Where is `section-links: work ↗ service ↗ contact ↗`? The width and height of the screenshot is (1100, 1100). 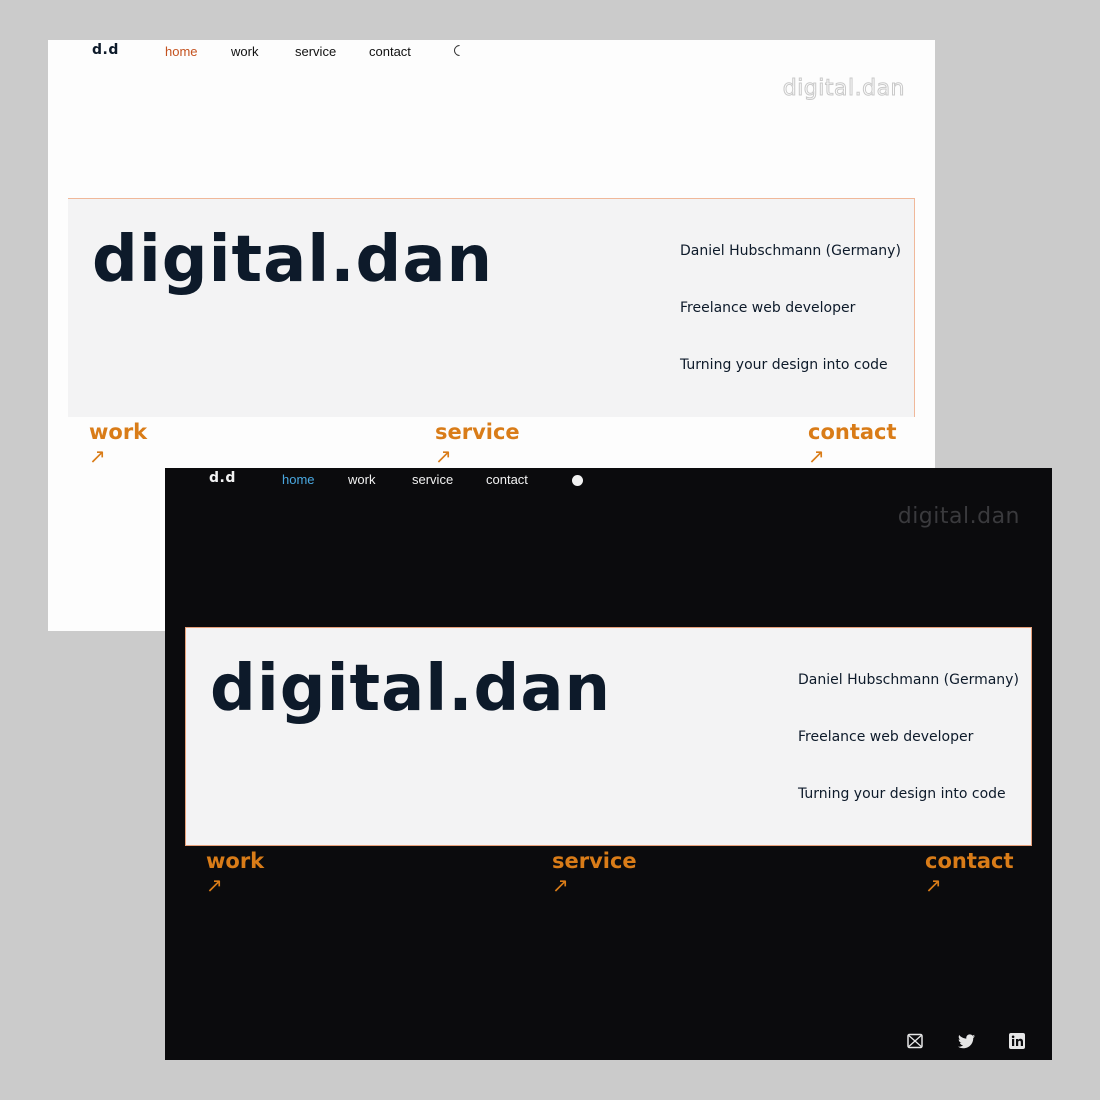
section-links: work ↗ service ↗ contact ↗ is located at coordinates (608, 879).